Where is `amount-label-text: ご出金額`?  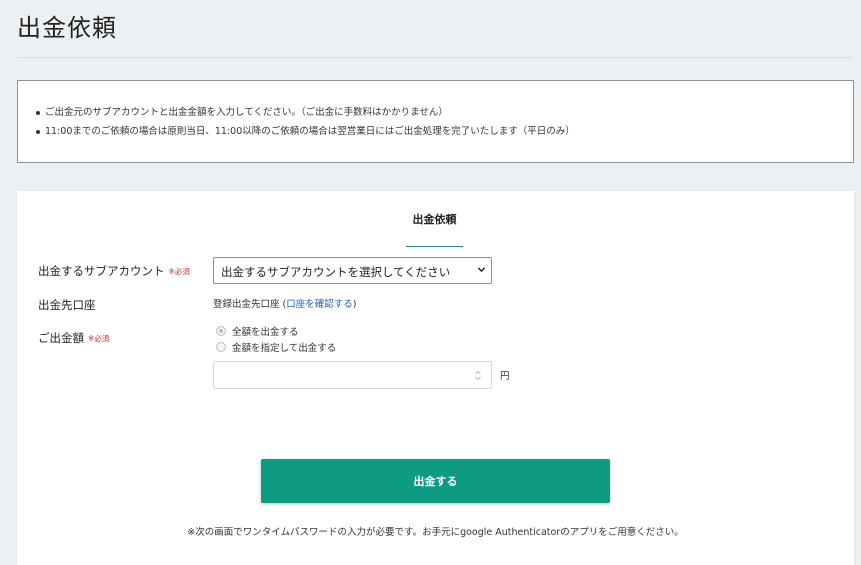
amount-label-text: ご出金額 is located at coordinates (61, 338).